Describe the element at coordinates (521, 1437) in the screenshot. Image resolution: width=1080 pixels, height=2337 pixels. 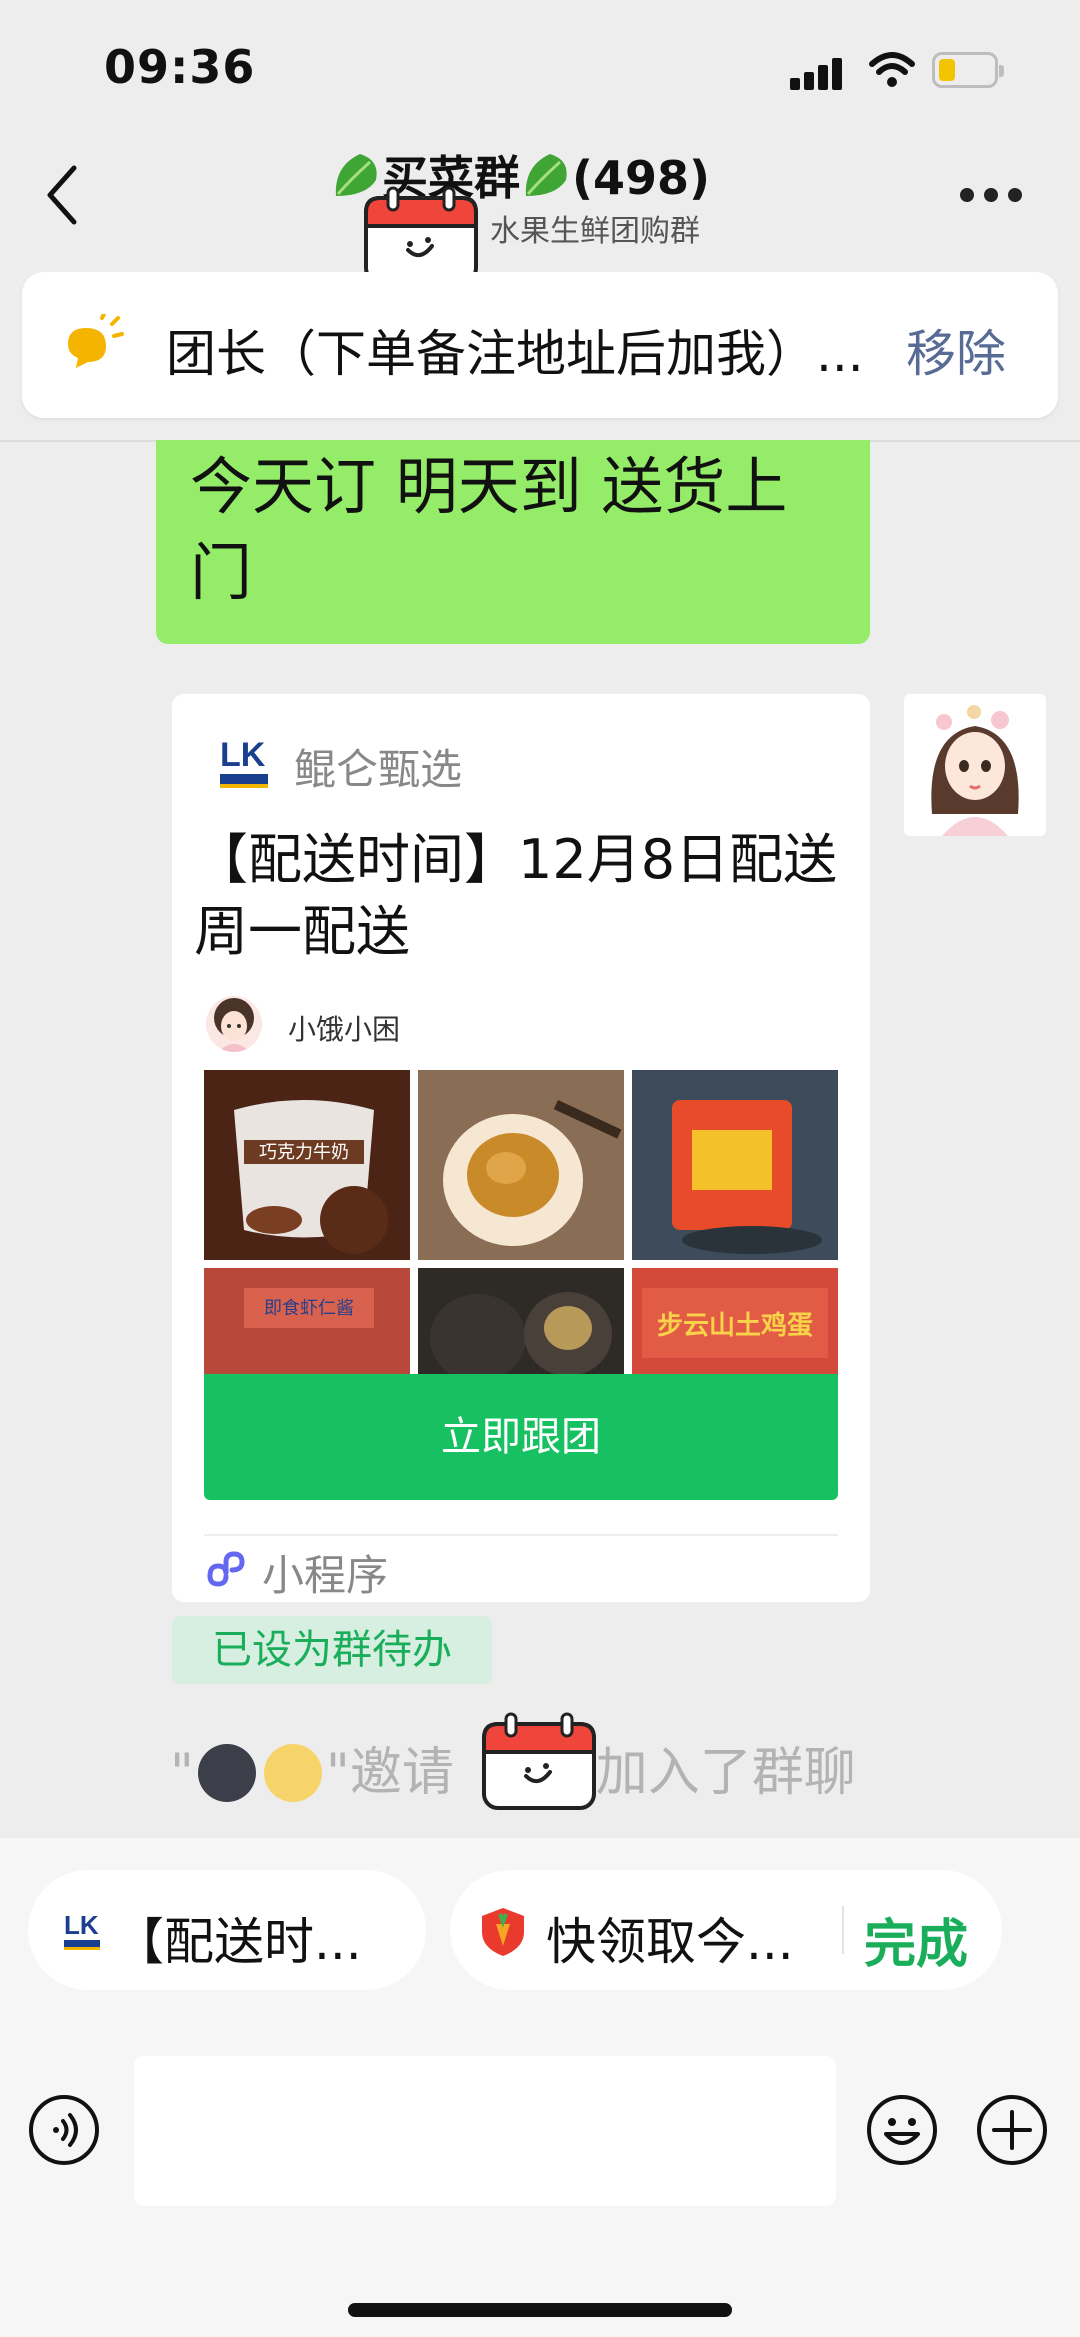
I see `join-group-button: 立即跟团` at that location.